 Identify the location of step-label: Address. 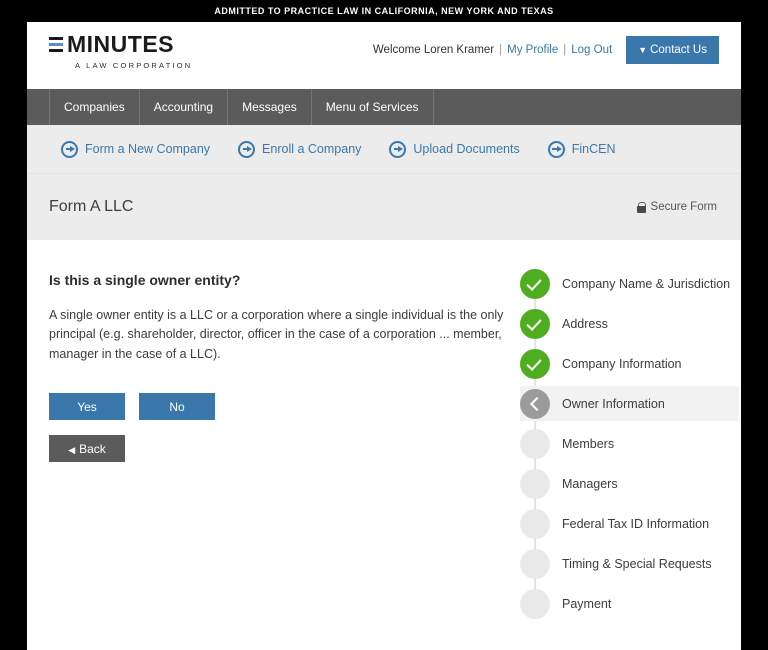
(585, 323).